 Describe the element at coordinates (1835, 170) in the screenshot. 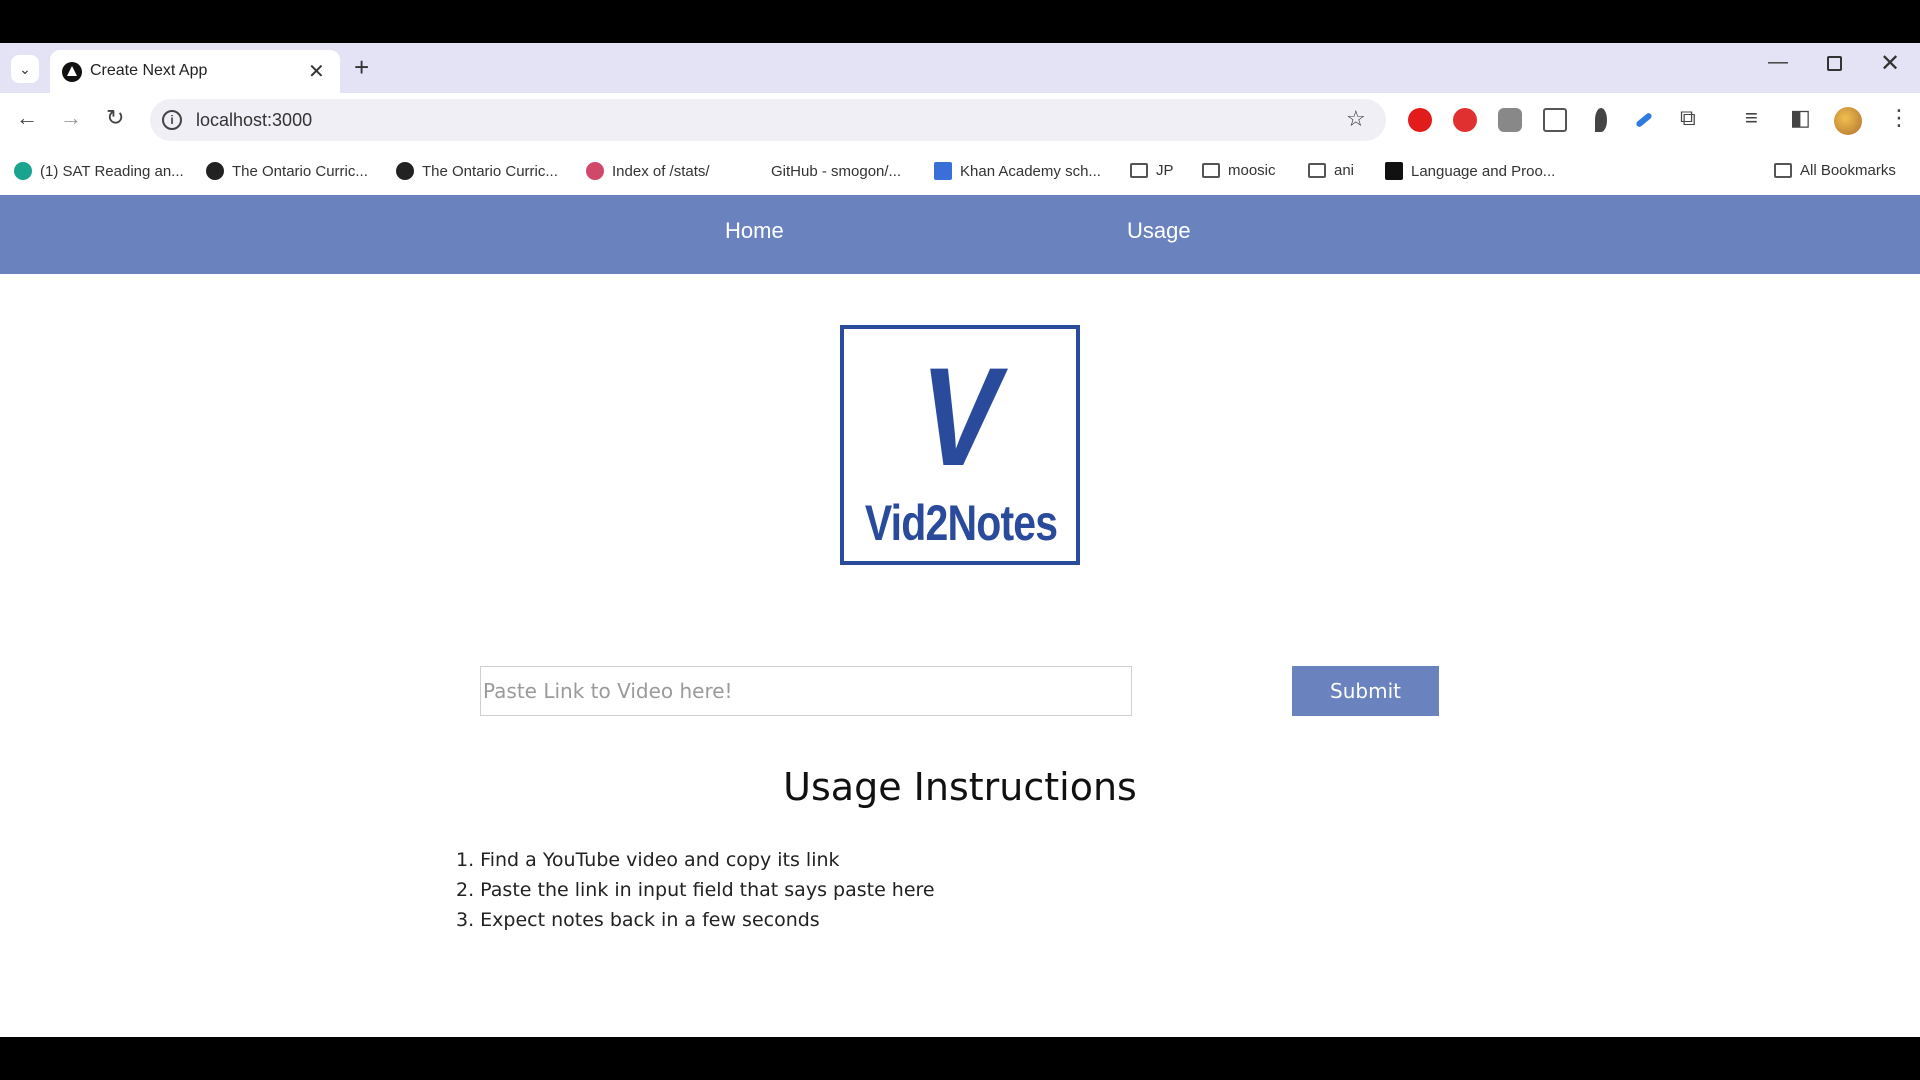

I see `all-bookmarks: All Bookmarks` at that location.